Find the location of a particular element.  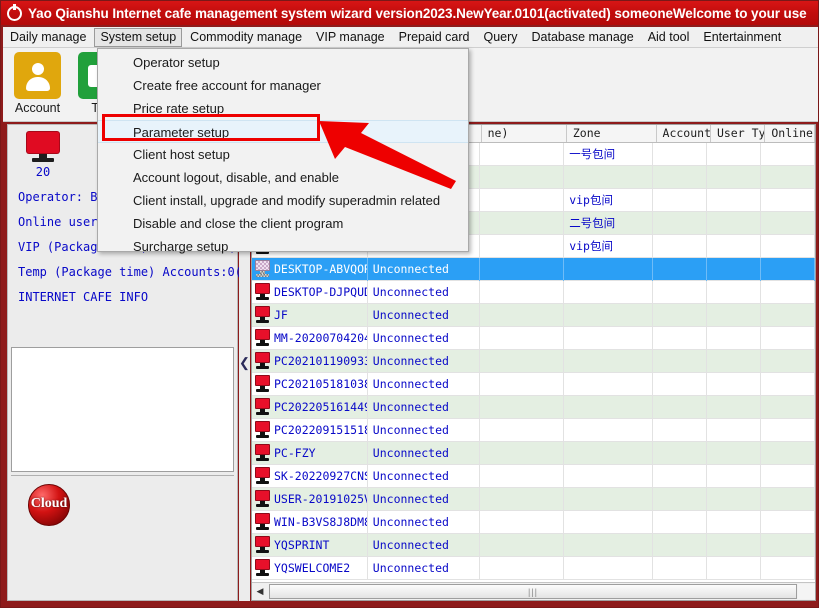

table-row: PC202209151518 Unconnected is located at coordinates (533, 430).